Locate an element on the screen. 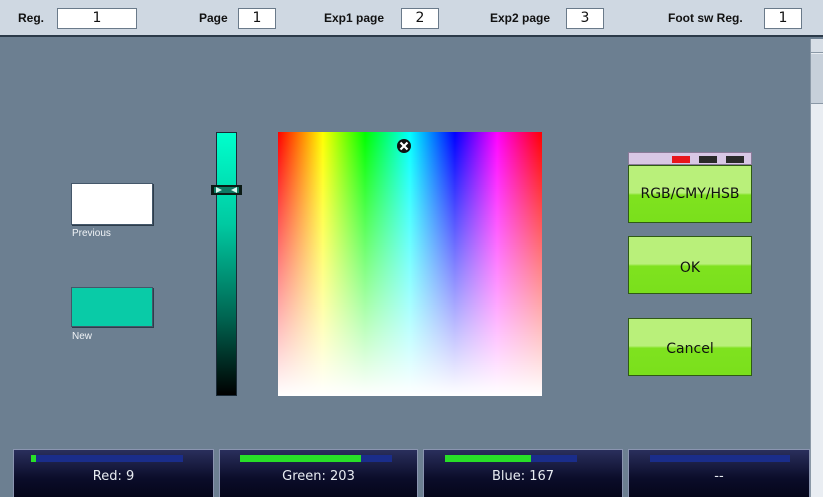 This screenshot has width=823, height=497. page-label: Page is located at coordinates (213, 18).